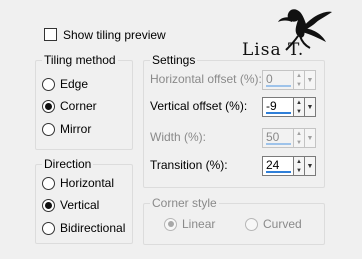 This screenshot has height=259, width=362. I want to click on radio-vertical: Vertical, so click(70, 205).